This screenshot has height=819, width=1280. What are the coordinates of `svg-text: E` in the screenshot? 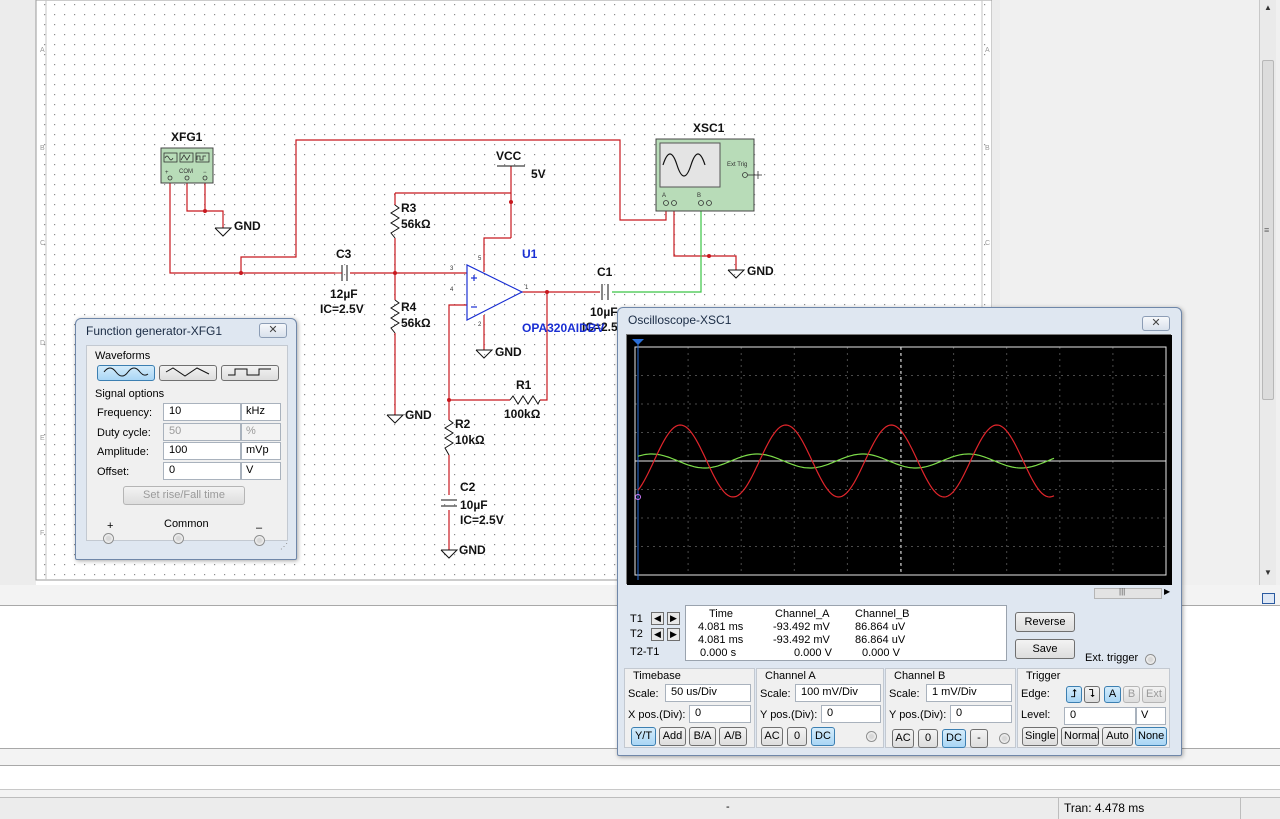 It's located at (42, 438).